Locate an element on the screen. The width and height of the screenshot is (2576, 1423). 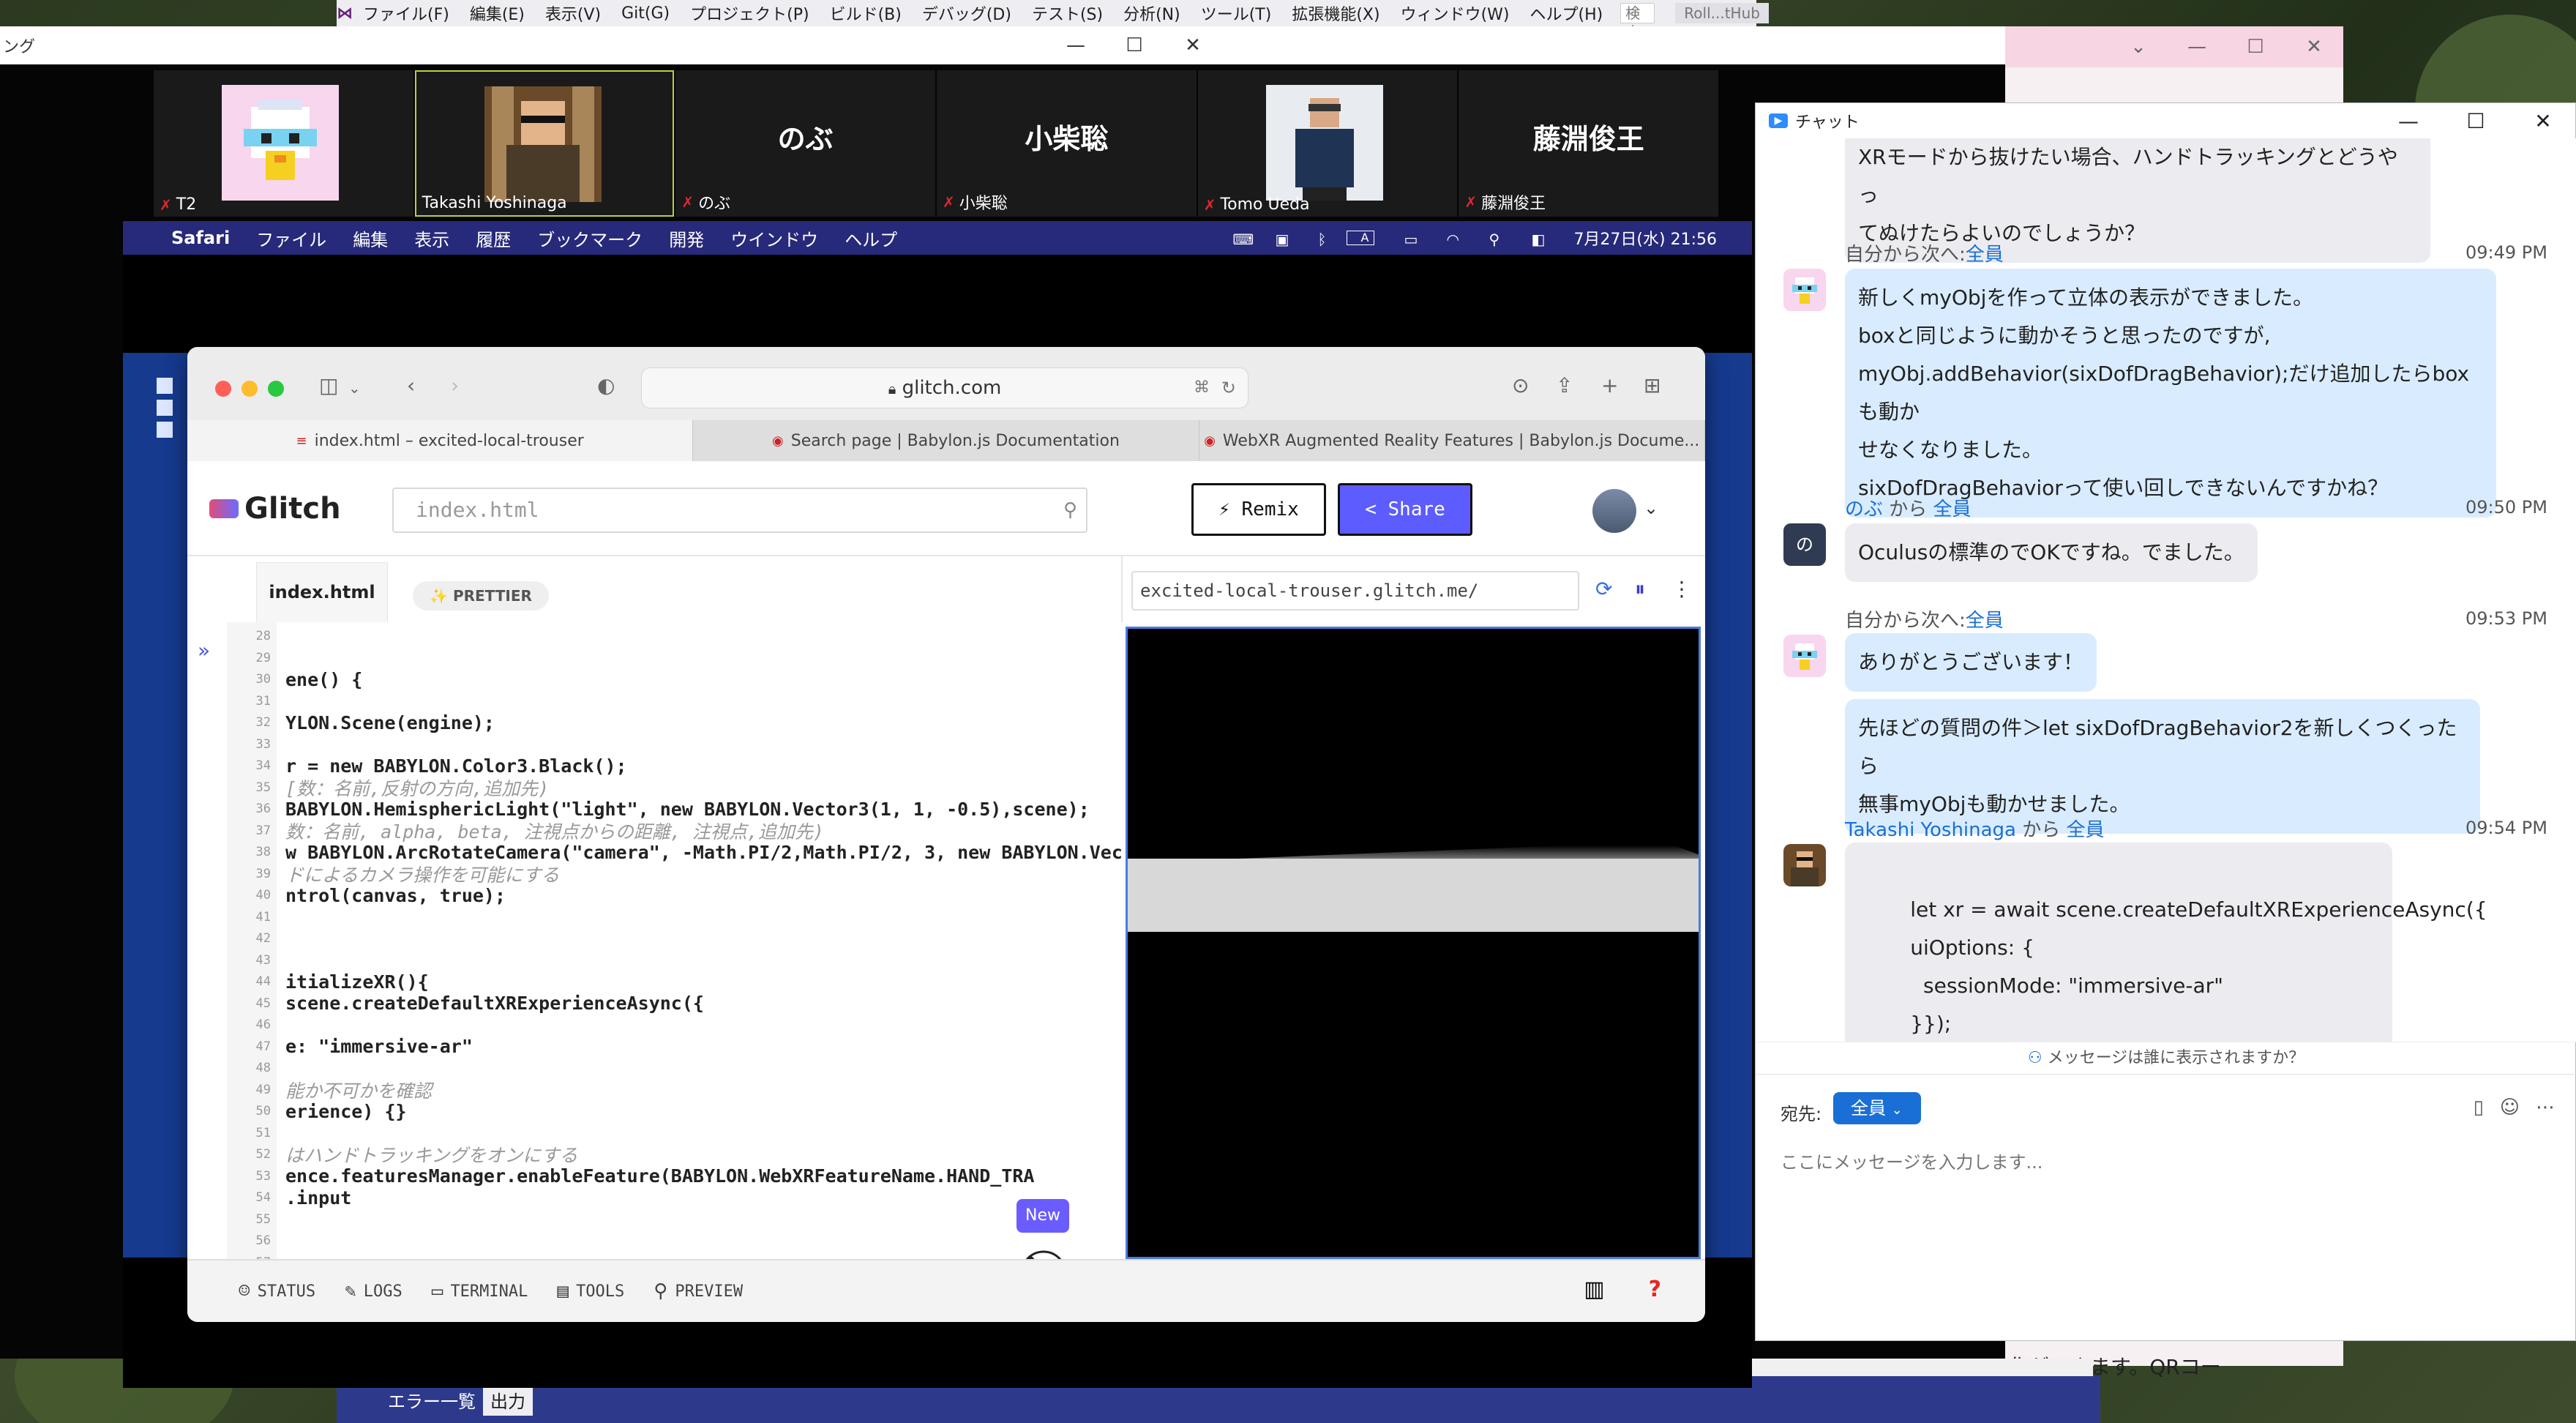
expand-sidebar-icon: » is located at coordinates (204, 650).